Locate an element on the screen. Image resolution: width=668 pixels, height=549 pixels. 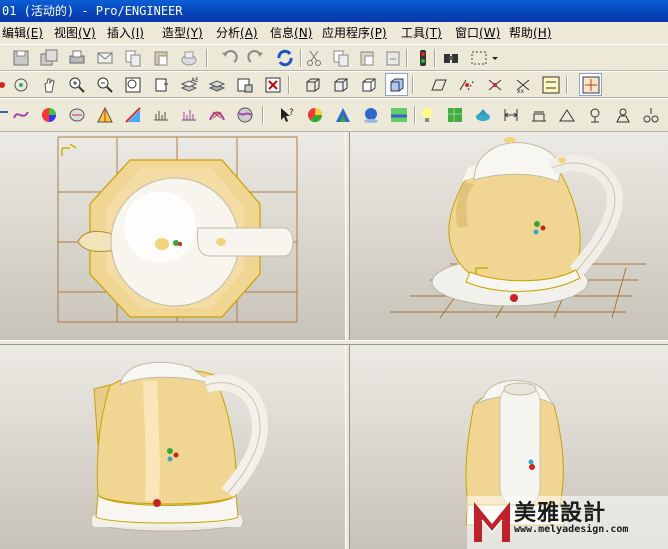
menu-help: 帮助(H) is located at coordinates (530, 33).